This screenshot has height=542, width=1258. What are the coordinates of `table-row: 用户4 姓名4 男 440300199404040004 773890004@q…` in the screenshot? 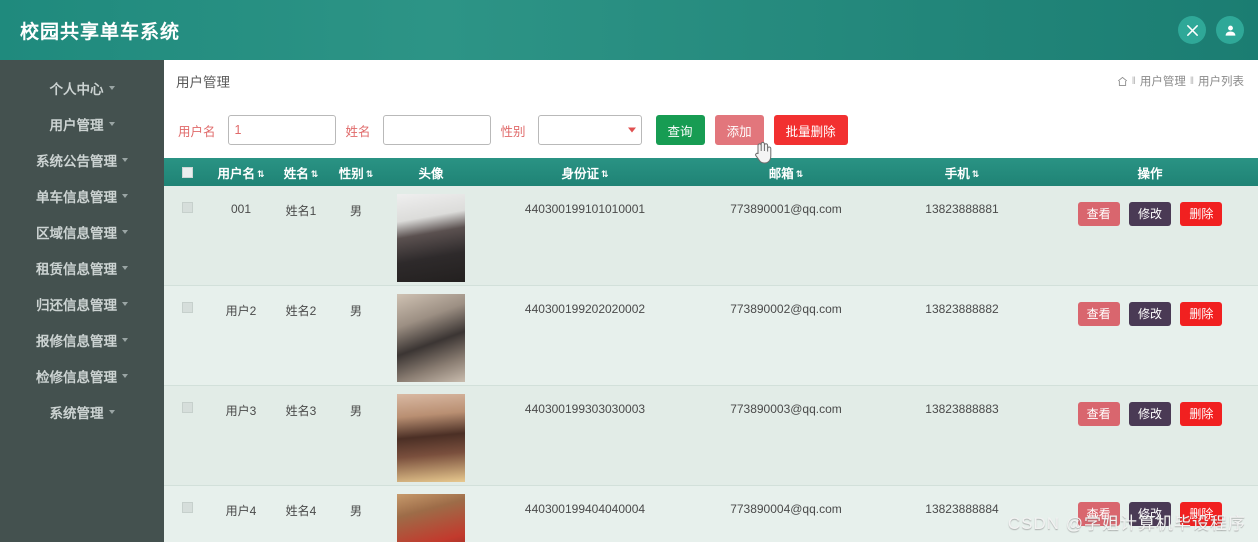 It's located at (711, 513).